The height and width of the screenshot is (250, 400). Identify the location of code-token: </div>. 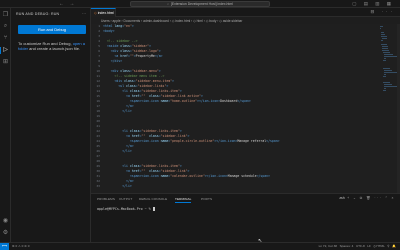
(116, 61).